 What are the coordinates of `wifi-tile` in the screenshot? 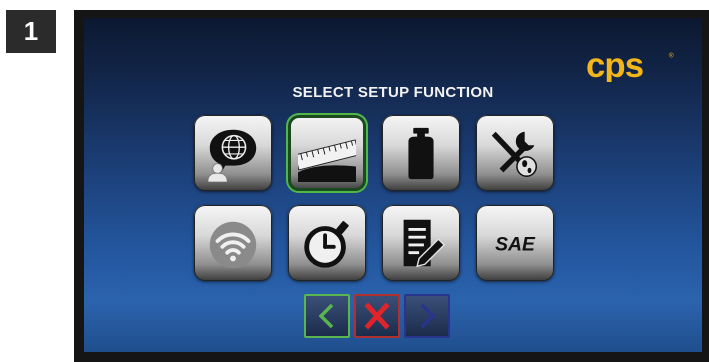 It's located at (233, 243).